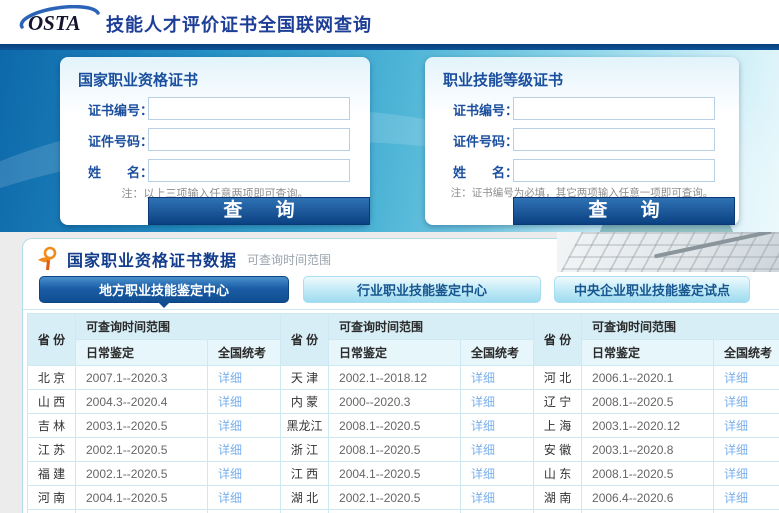  What do you see at coordinates (141, 377) in the screenshot?
I see `daily-range-cell: 2007.1--2020.3` at bounding box center [141, 377].